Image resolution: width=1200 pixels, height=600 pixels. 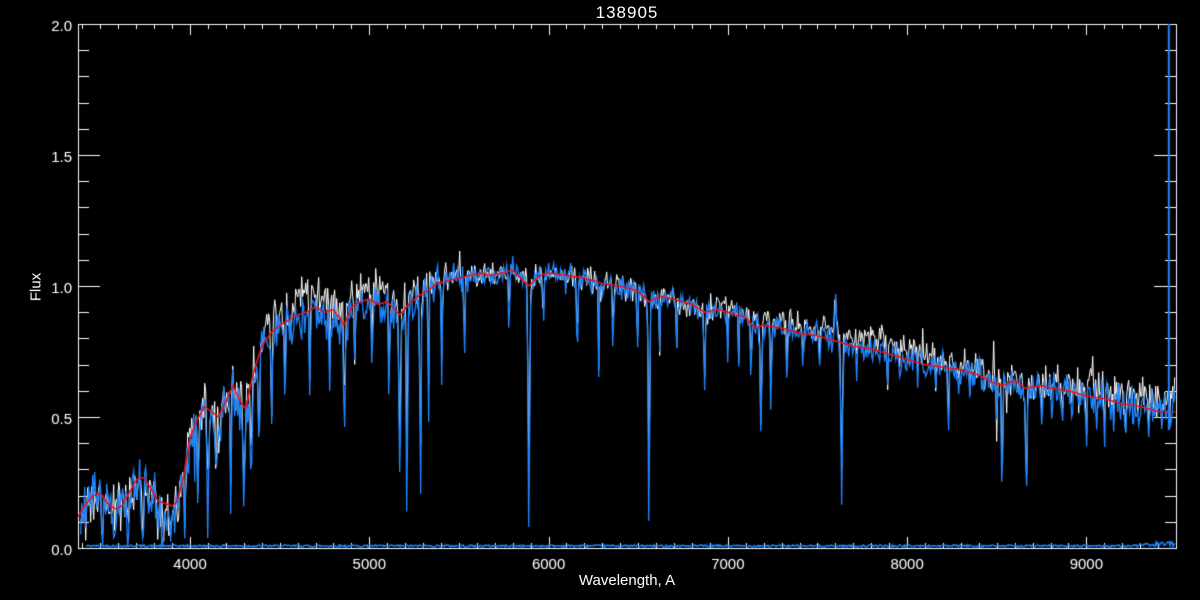 I want to click on y-axis-label: Flux, so click(x=36, y=287).